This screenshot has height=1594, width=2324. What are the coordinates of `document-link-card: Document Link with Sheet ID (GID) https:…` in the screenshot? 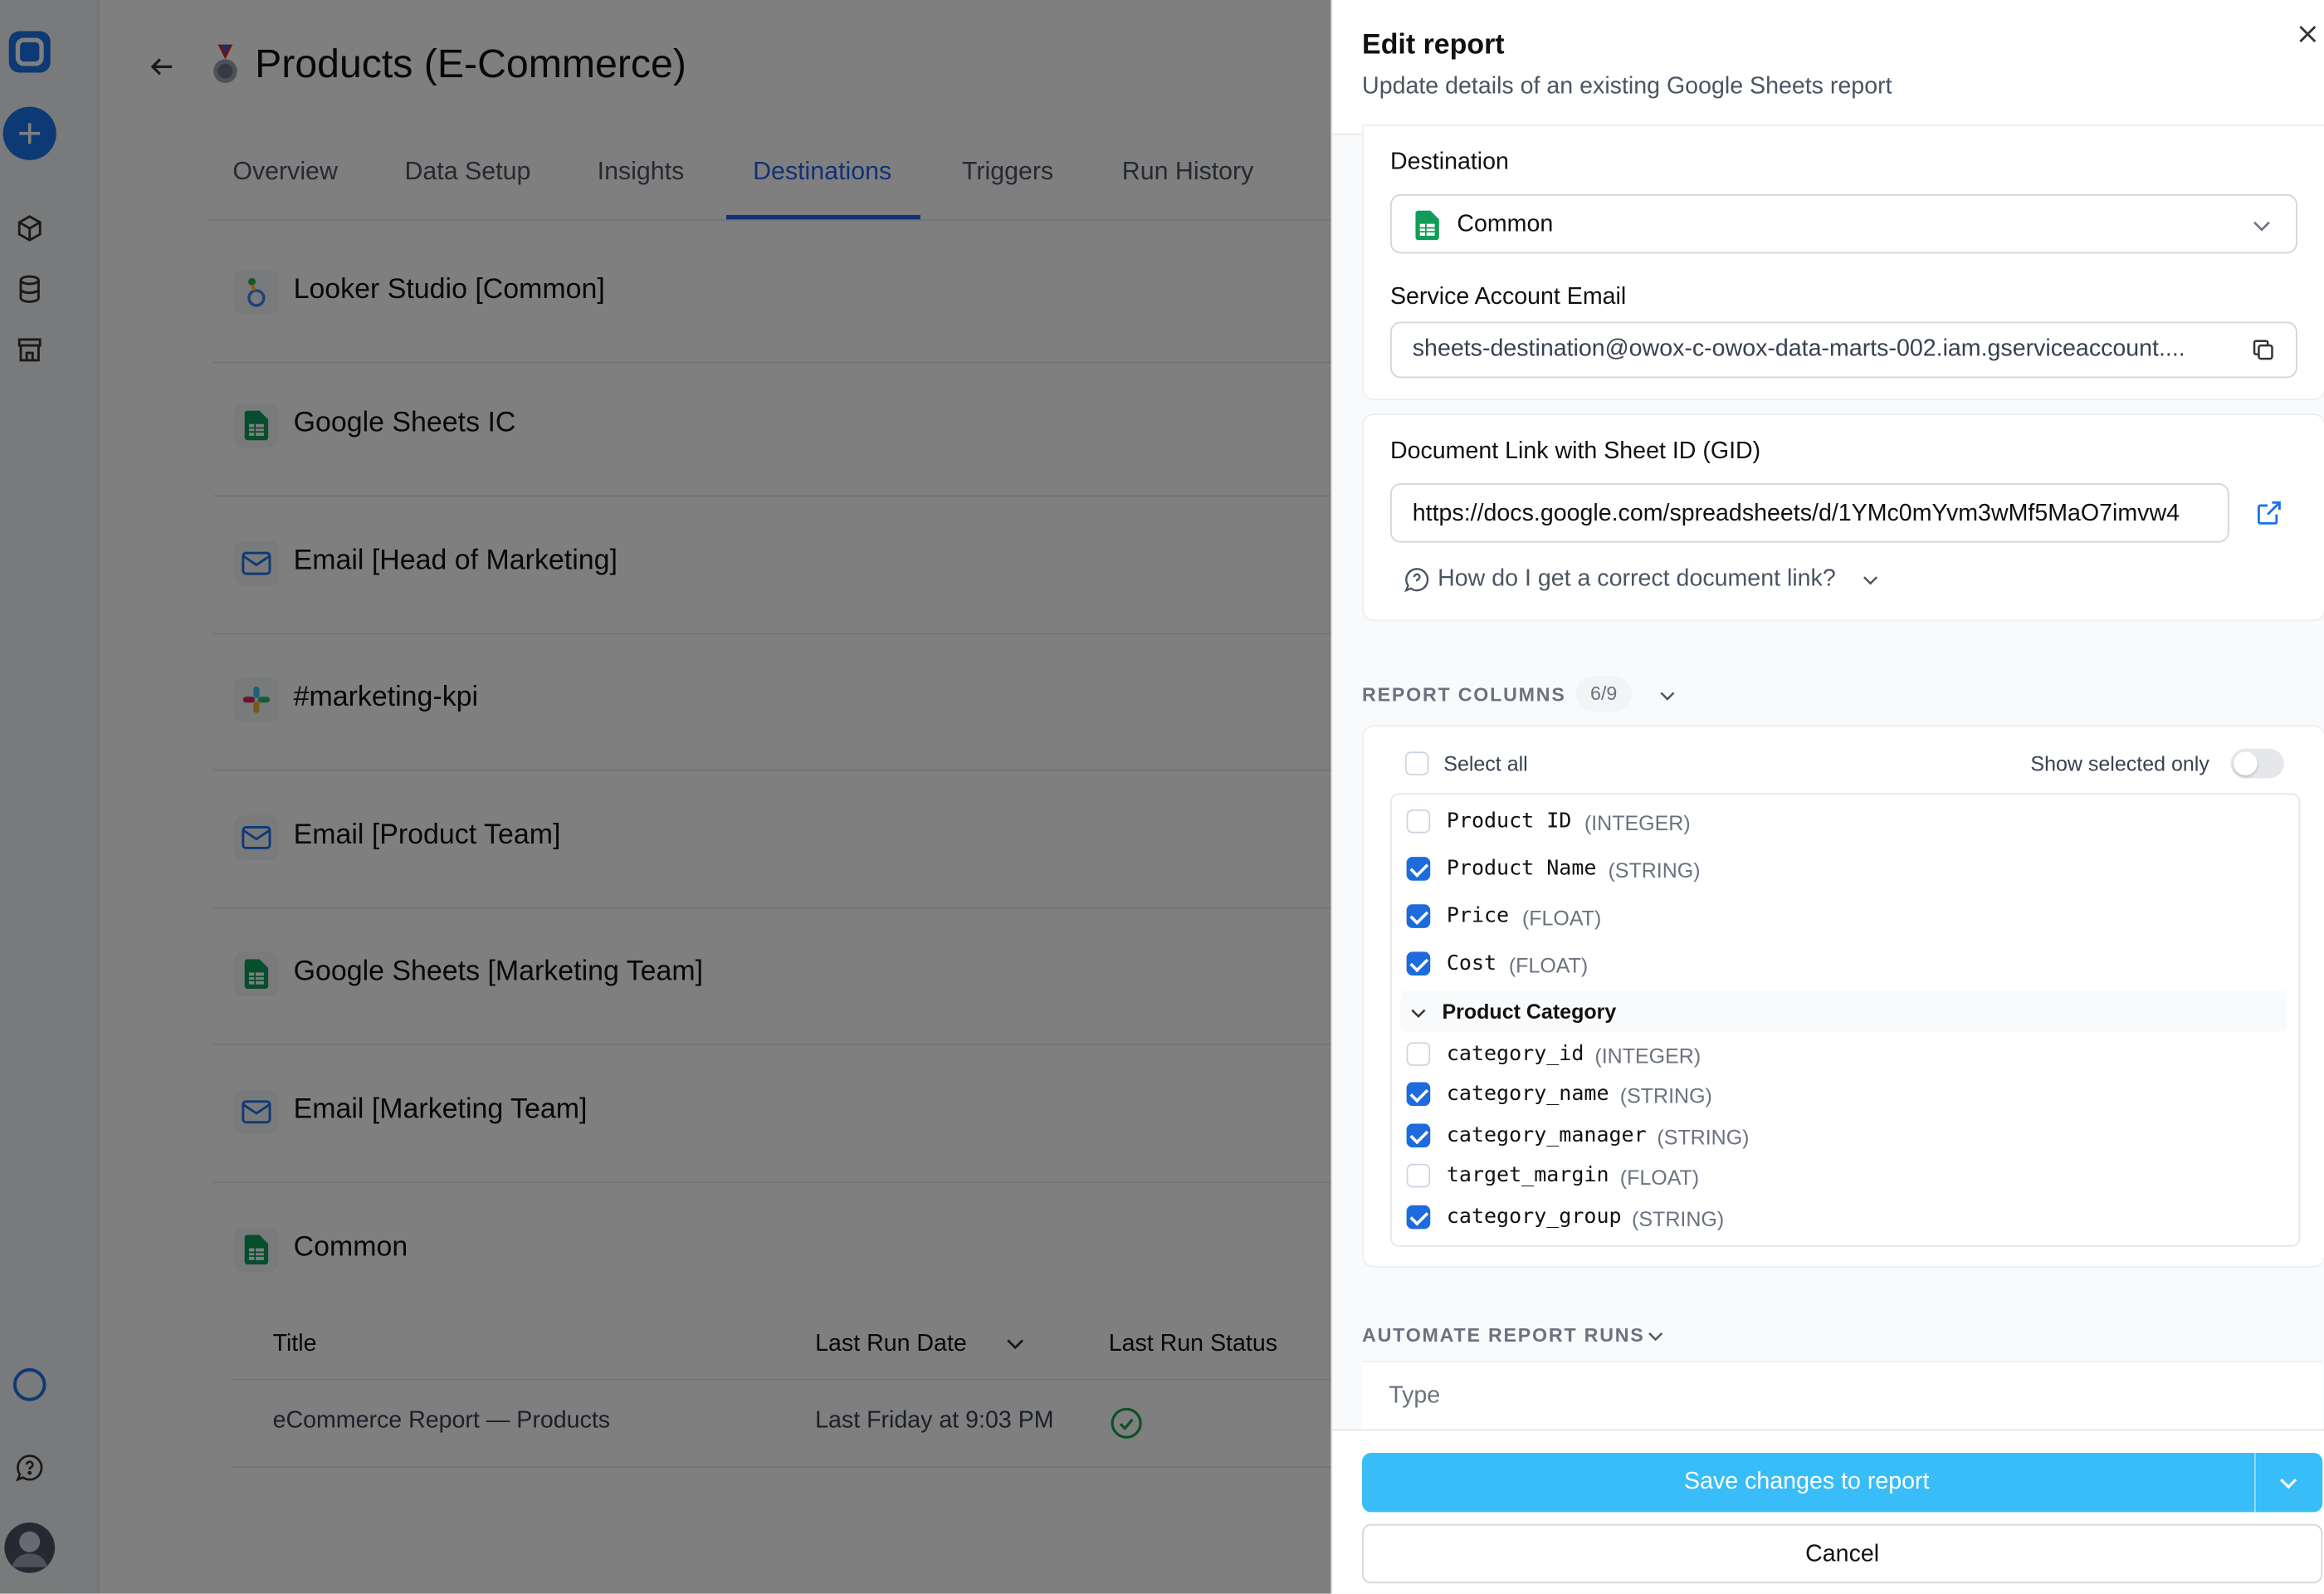 It's located at (1843, 517).